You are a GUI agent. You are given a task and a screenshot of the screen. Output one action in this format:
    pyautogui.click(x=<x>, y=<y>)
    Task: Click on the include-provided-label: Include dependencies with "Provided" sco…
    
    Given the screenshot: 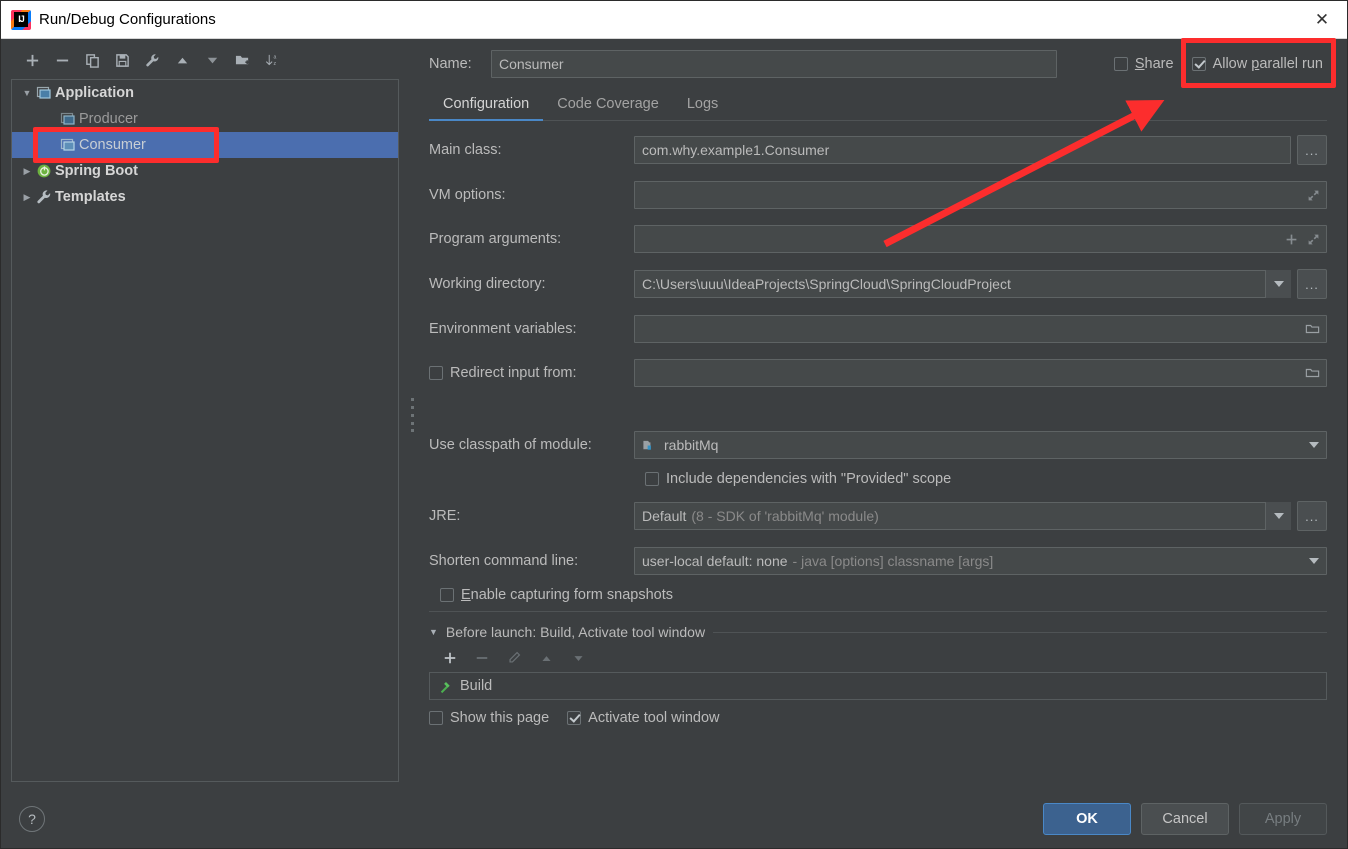 What is the action you would take?
    pyautogui.click(x=809, y=479)
    